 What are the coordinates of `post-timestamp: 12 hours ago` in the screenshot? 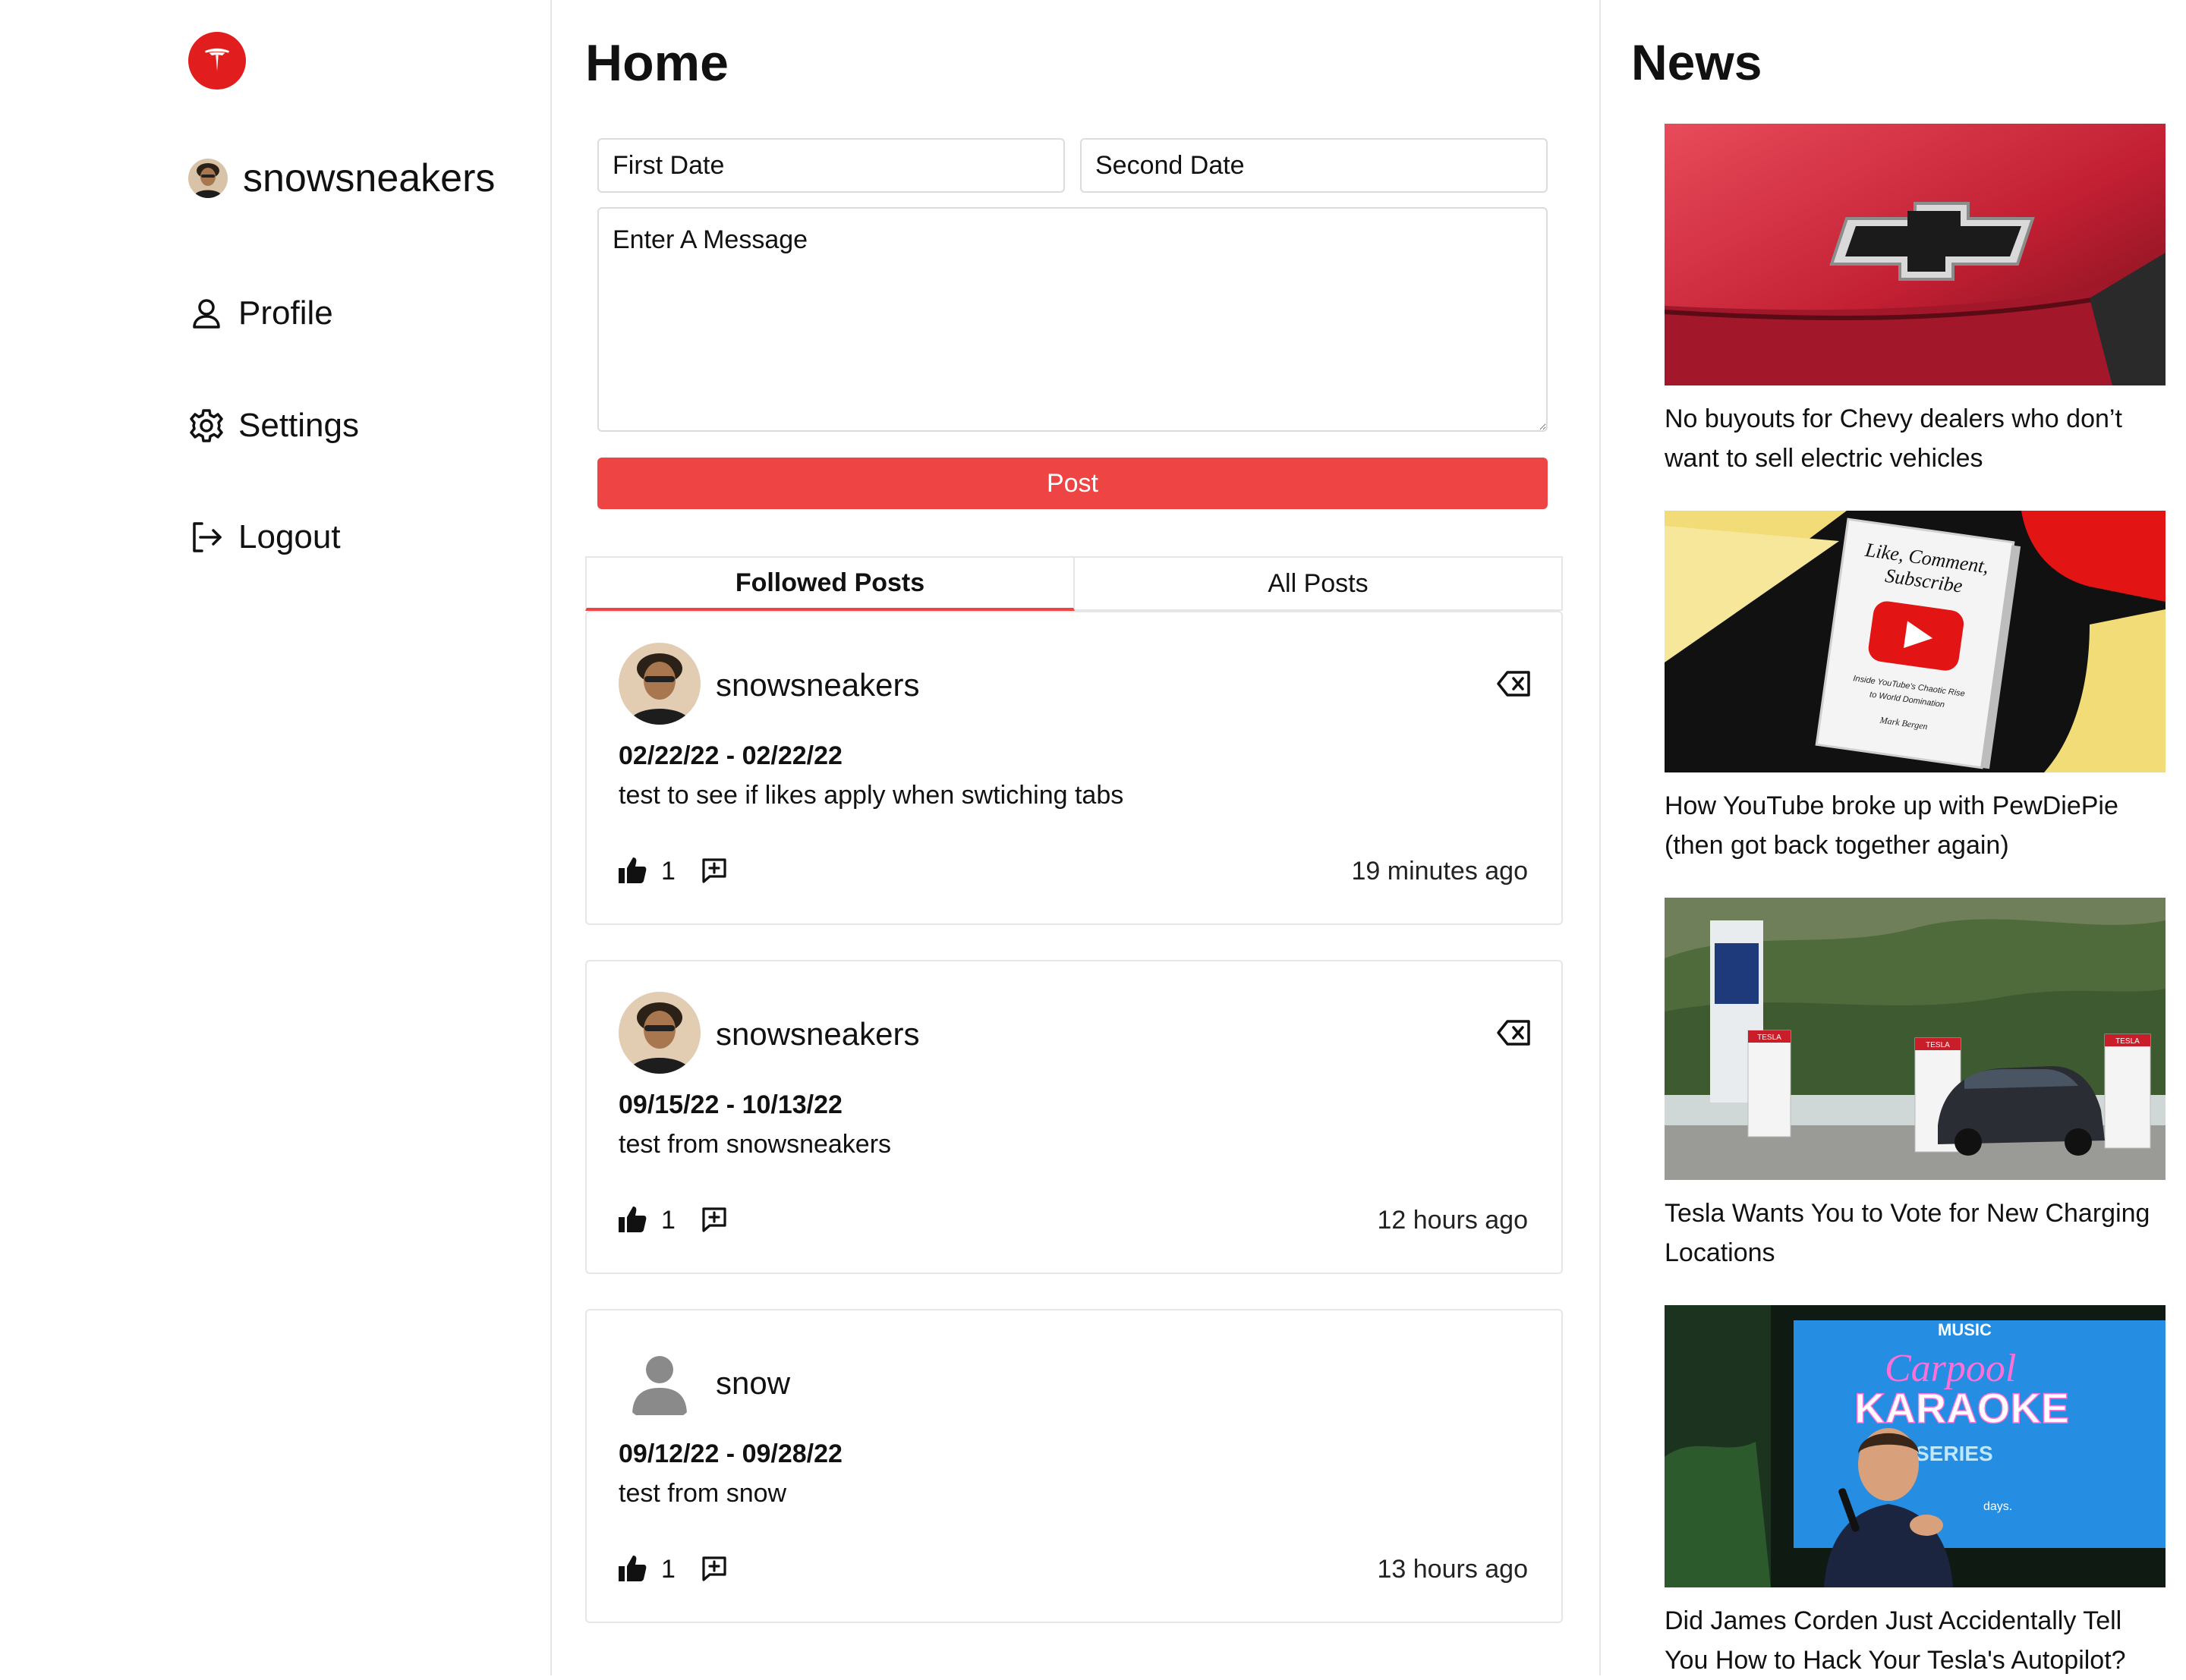 It's located at (1453, 1220).